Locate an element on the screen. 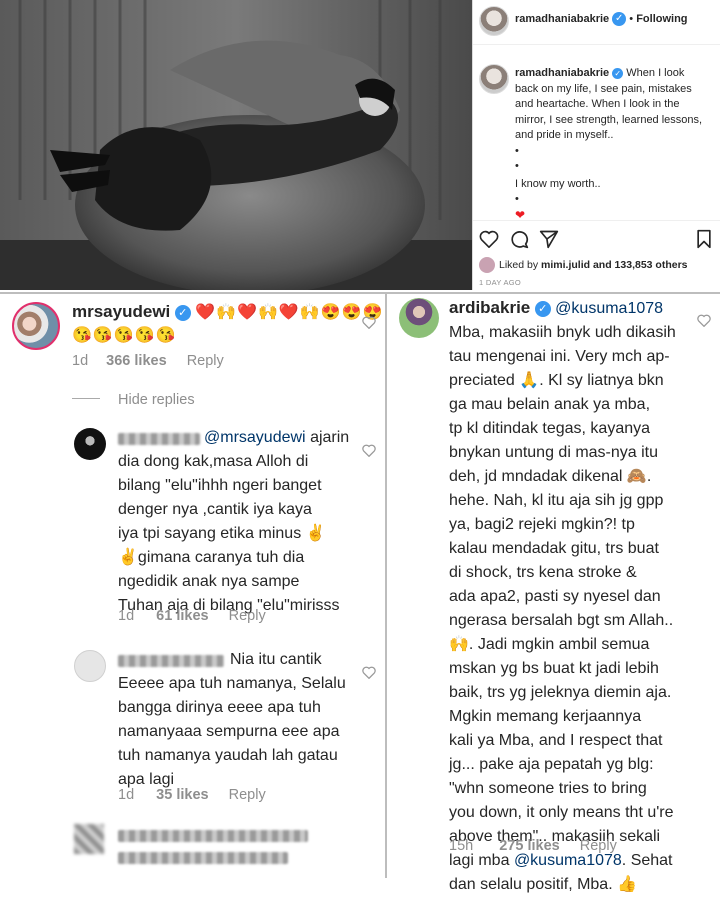  post-author-username: ramadhaniabakrie is located at coordinates (562, 19).